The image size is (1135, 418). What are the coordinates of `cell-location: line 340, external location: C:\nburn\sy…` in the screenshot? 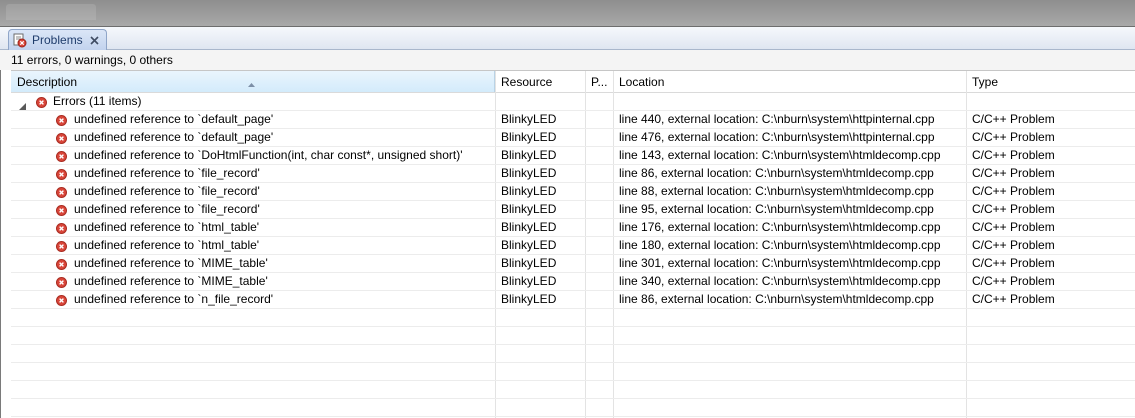 It's located at (780, 281).